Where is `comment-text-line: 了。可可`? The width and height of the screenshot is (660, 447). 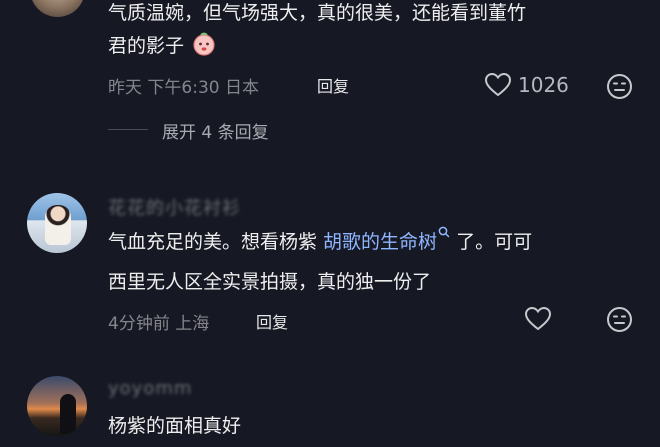
comment-text-line: 了。可可 is located at coordinates (491, 242).